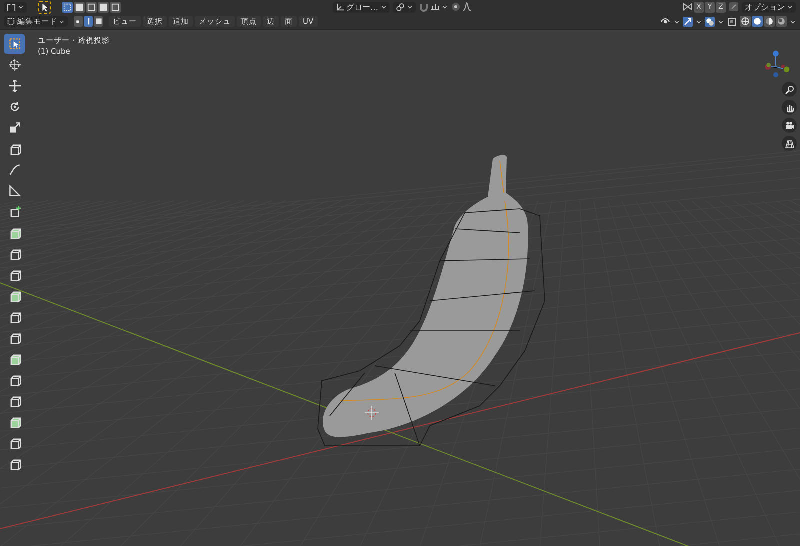 The height and width of the screenshot is (546, 800). What do you see at coordinates (769, 7) in the screenshot?
I see `options-dropdown: オプション` at bounding box center [769, 7].